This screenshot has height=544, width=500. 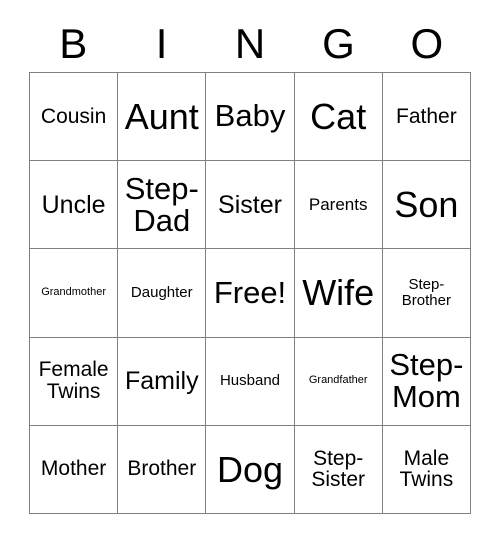 I want to click on bingo-cell-r1c5: Father, so click(x=426, y=117).